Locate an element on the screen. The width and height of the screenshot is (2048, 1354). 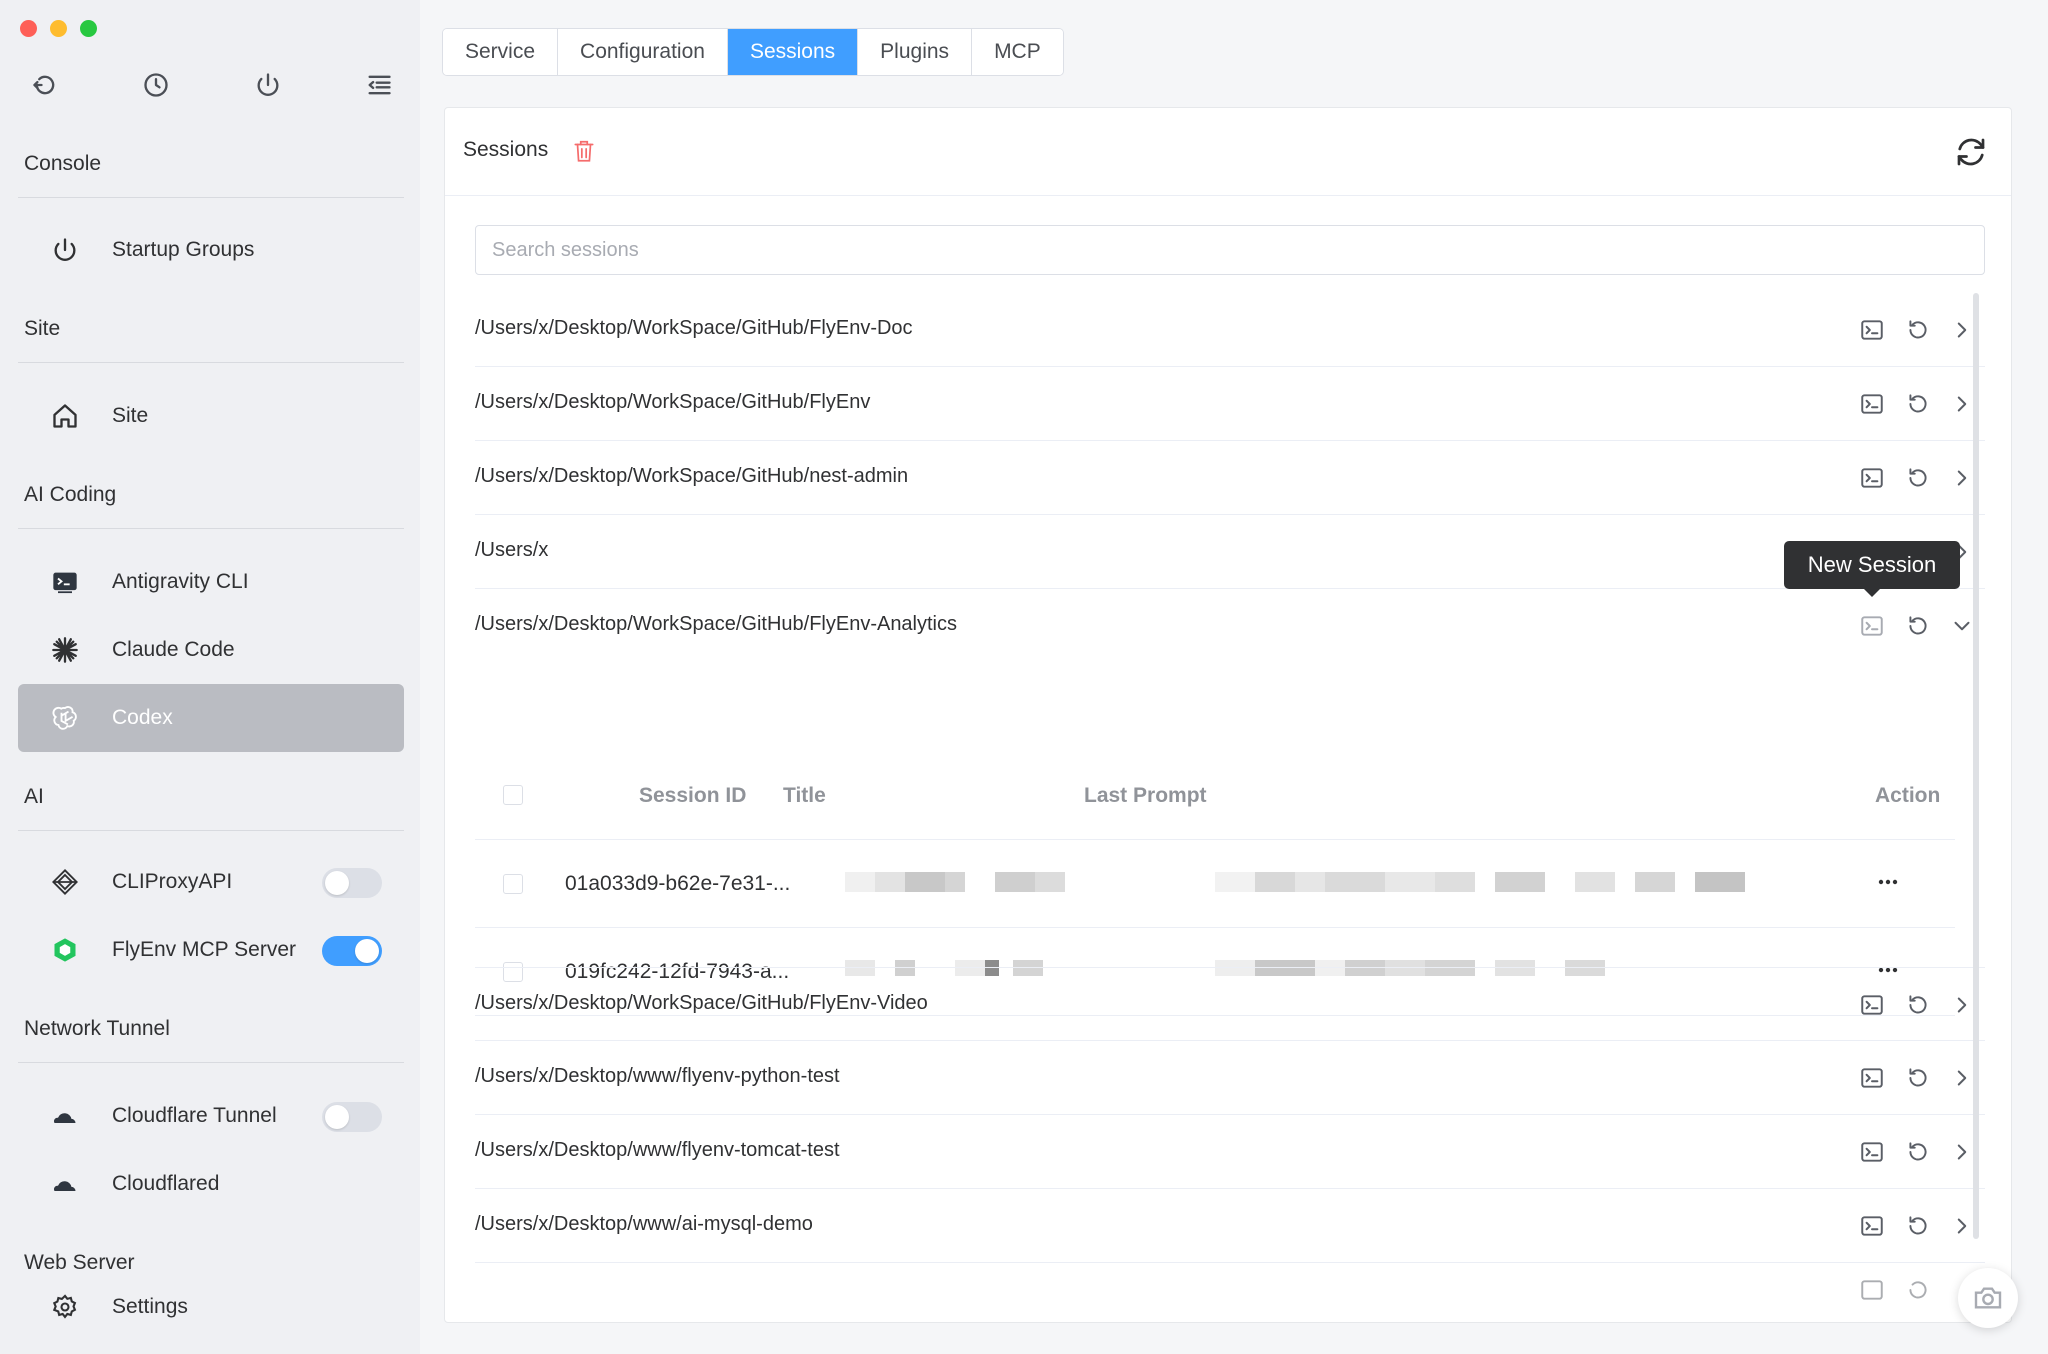
panel-header: Sessions is located at coordinates (1228, 152).